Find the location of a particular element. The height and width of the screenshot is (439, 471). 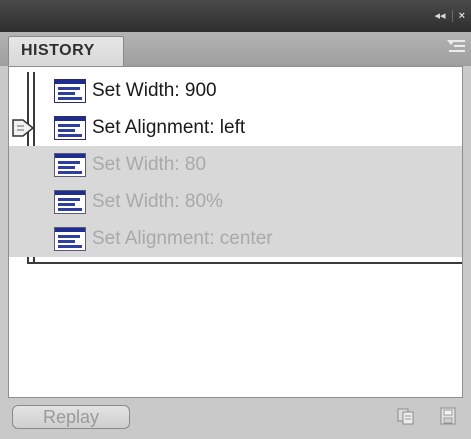

control-divider is located at coordinates (452, 15).